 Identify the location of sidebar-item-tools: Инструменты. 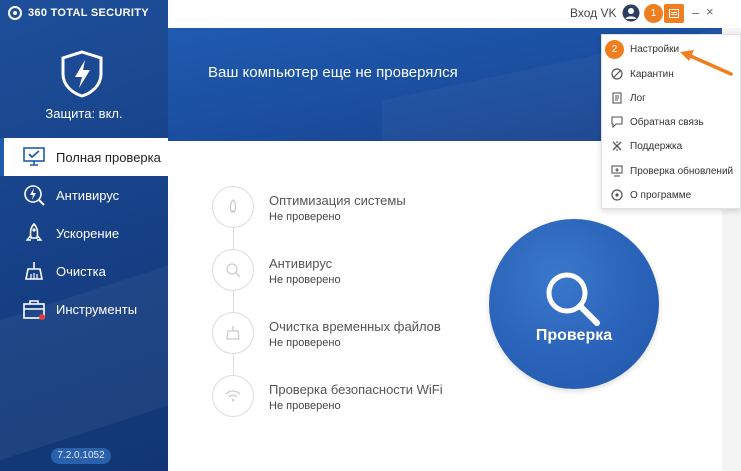
(84, 309).